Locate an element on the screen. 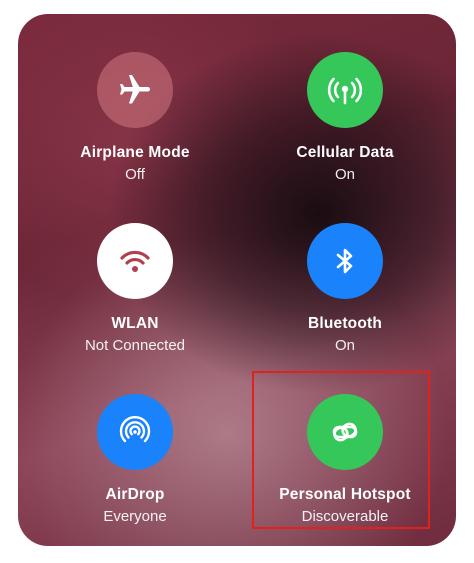 This screenshot has width=474, height=563. airplane-mode-toggle: Airplane Mode Off is located at coordinates (135, 127).